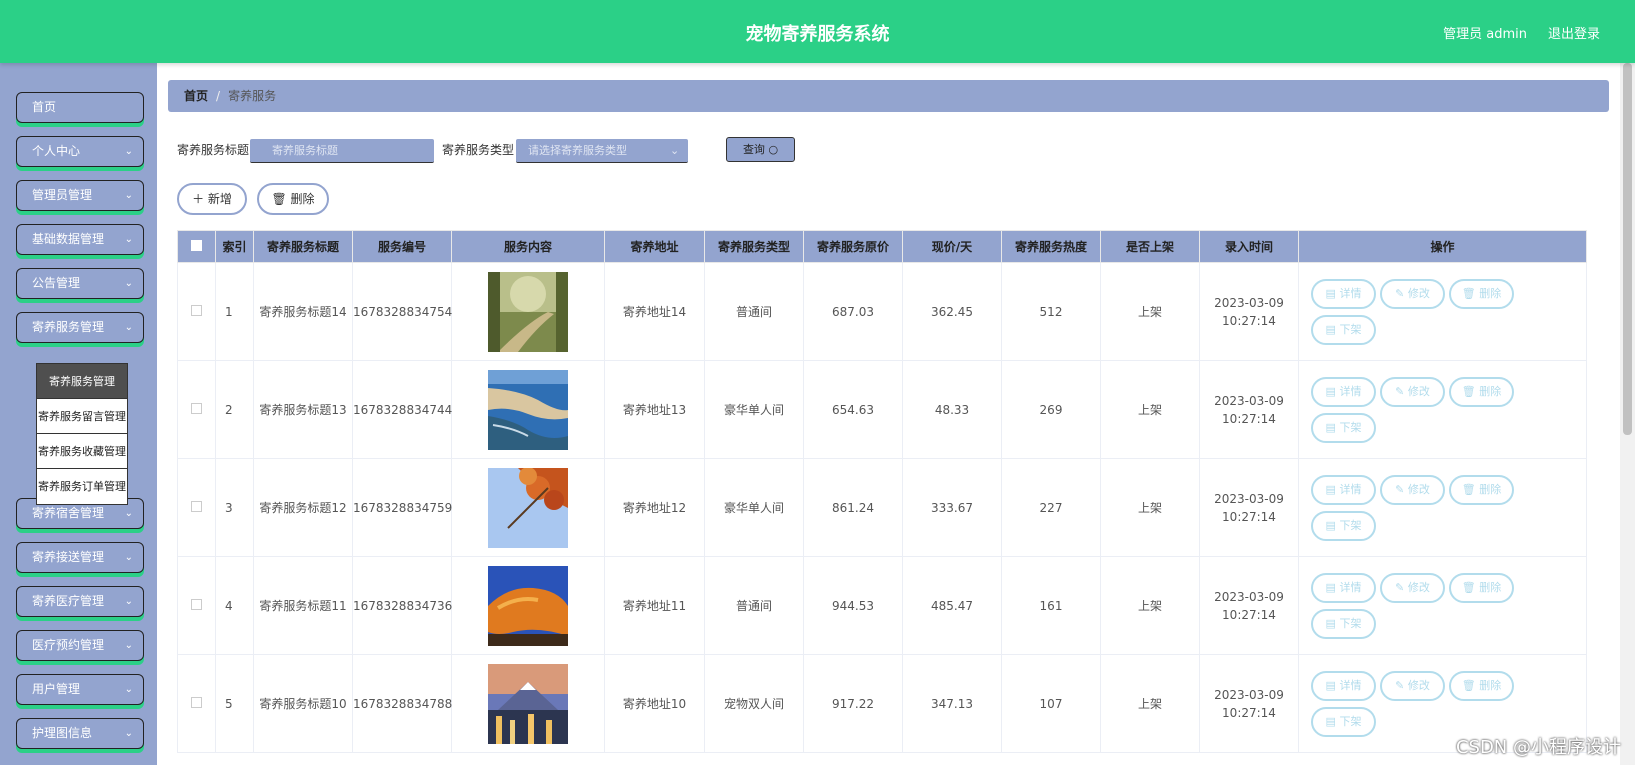 This screenshot has height=765, width=1635. I want to click on sidebar-item-label: 用户管理, so click(56, 689).